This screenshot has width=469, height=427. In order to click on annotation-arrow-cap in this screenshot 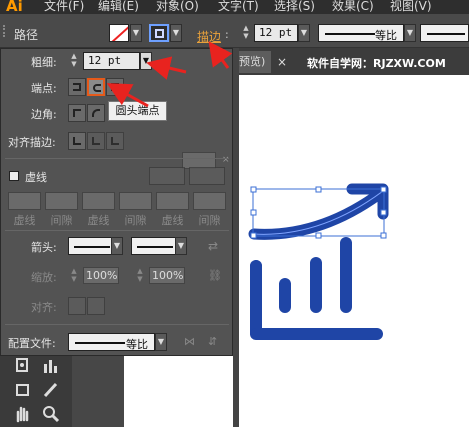, I will do `click(127, 95)`.